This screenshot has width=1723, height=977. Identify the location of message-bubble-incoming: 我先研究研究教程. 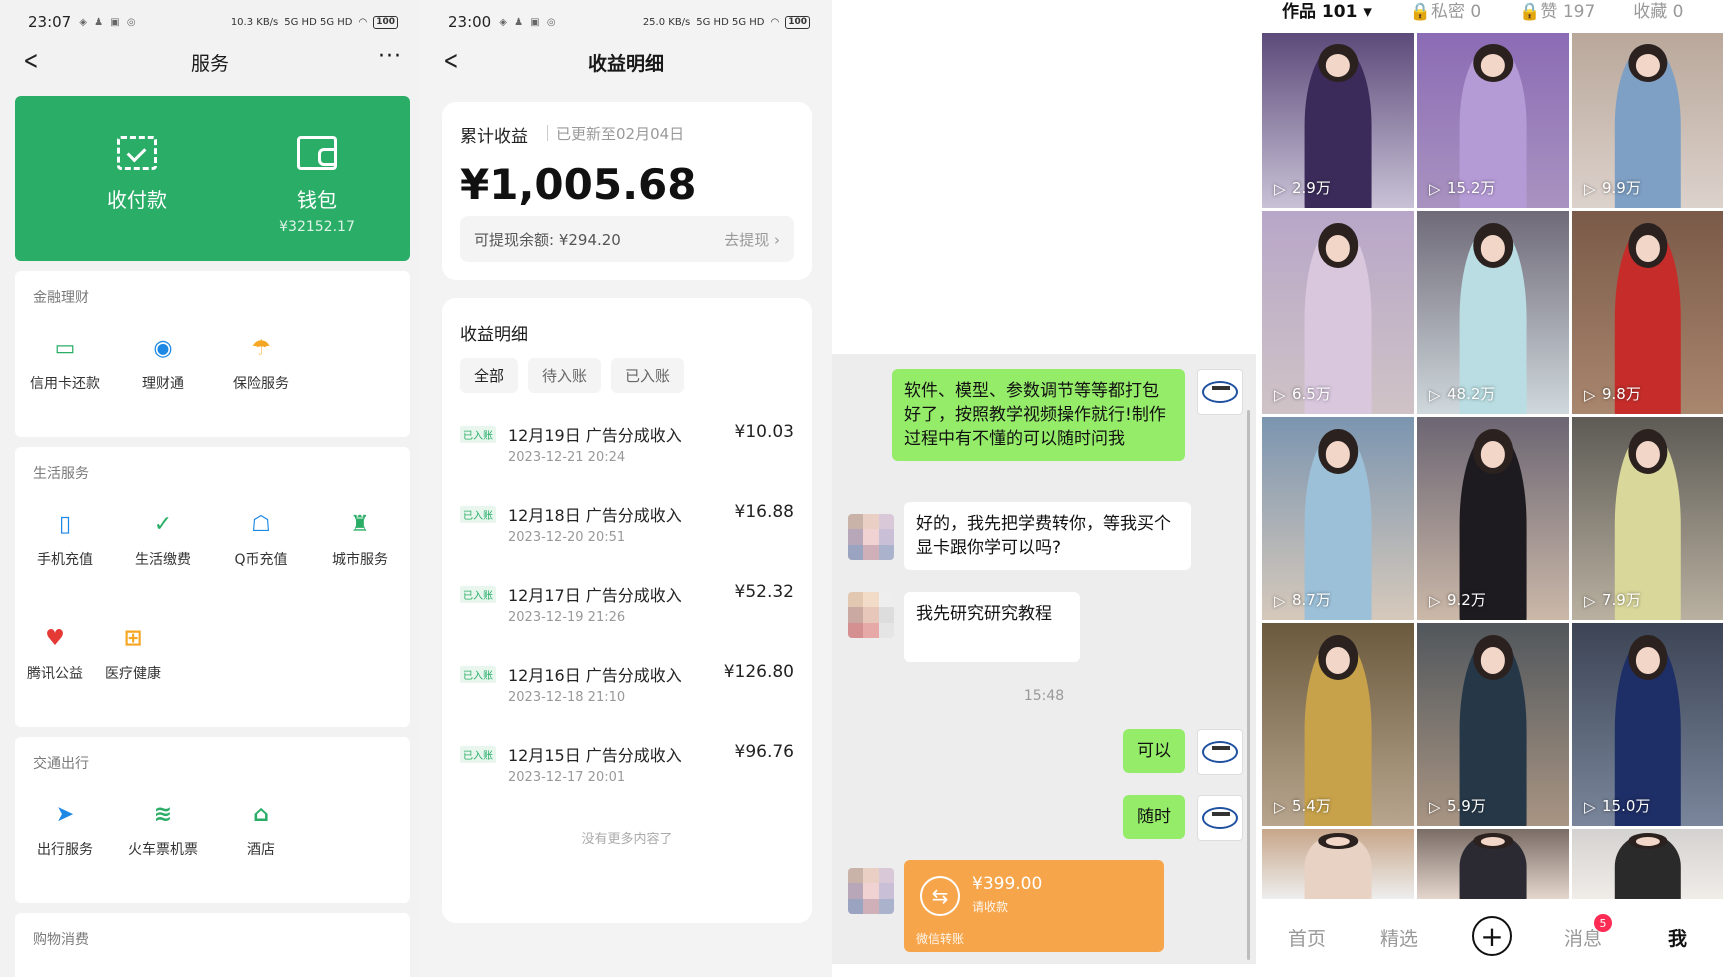
(992, 627).